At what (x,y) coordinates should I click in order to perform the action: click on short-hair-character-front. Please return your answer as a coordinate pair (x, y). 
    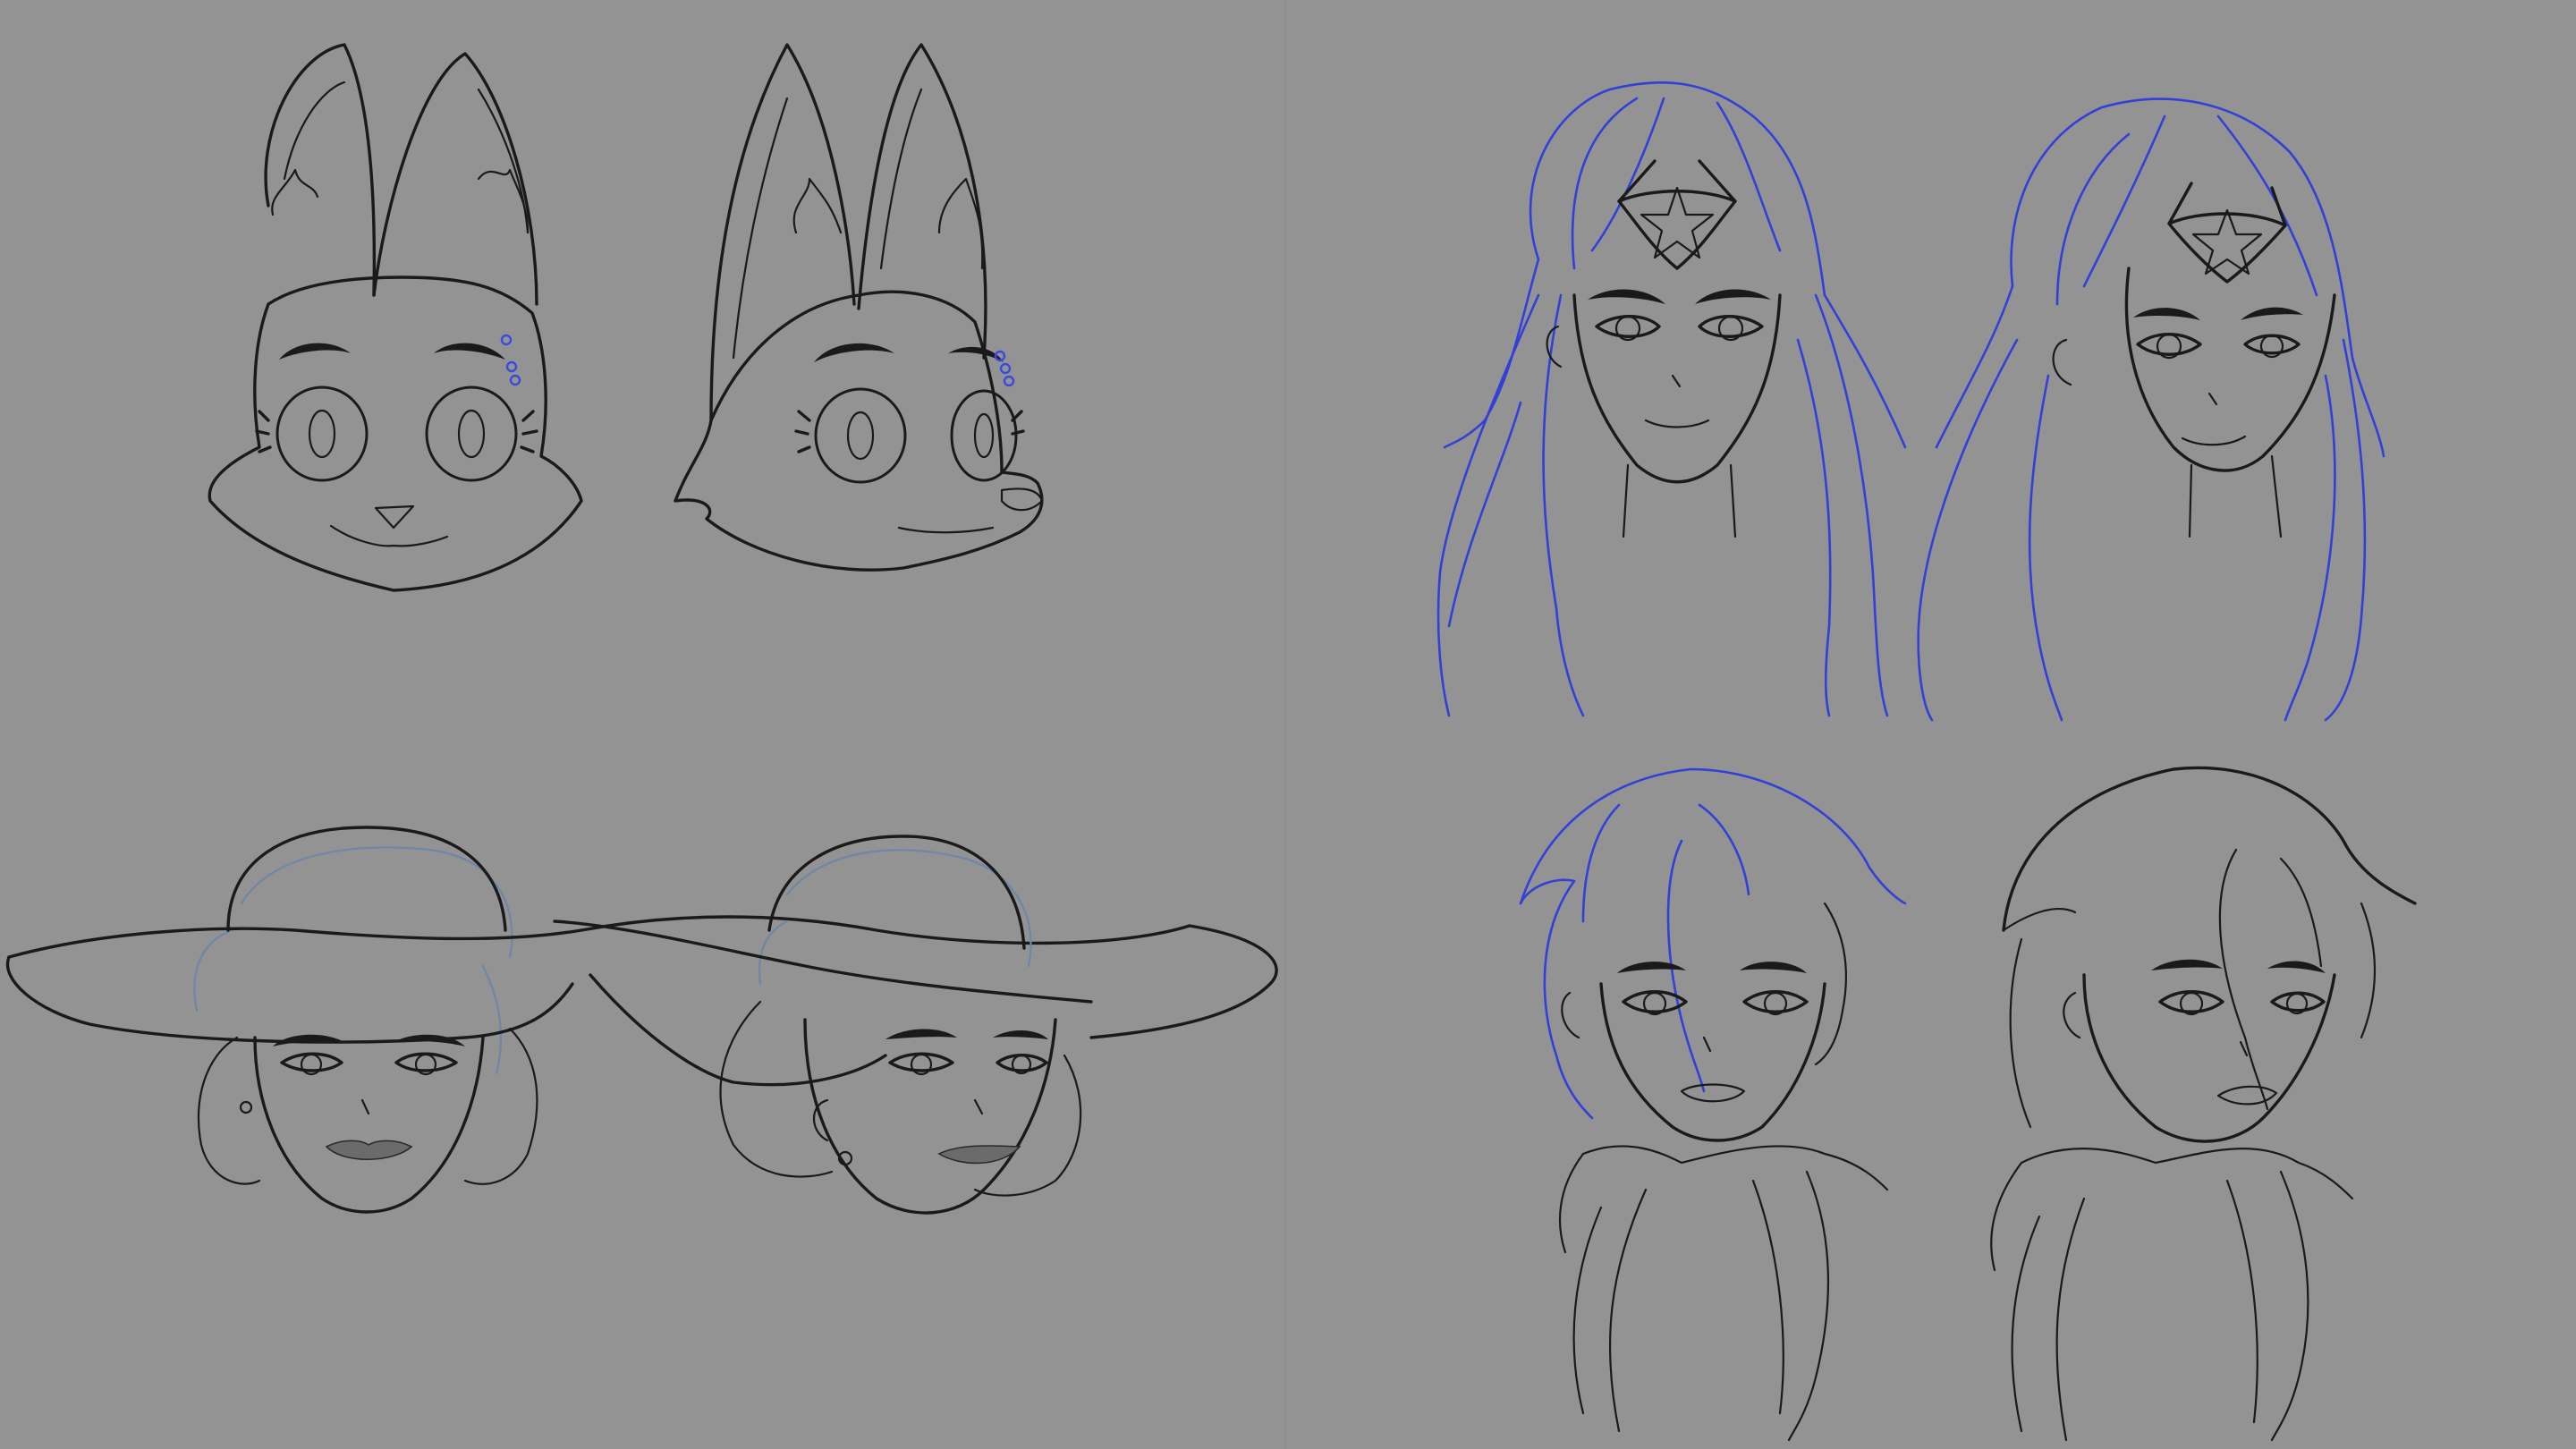
    Looking at the image, I should click on (1713, 1104).